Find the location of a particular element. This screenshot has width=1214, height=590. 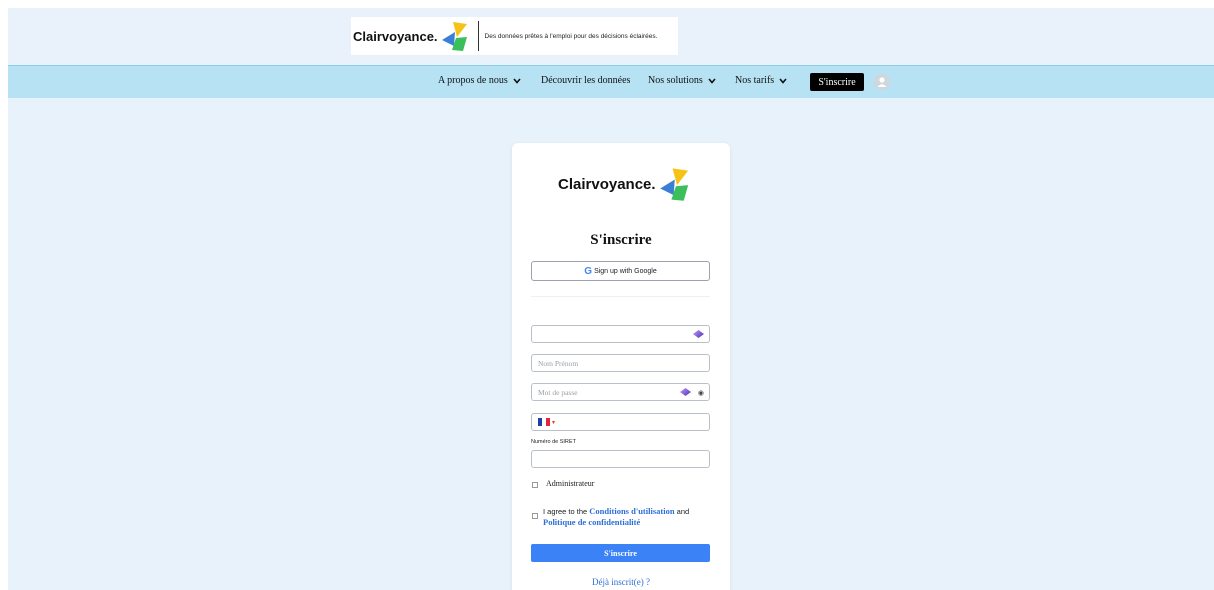

nav-item-discover: Découvrir les données is located at coordinates (585, 80).